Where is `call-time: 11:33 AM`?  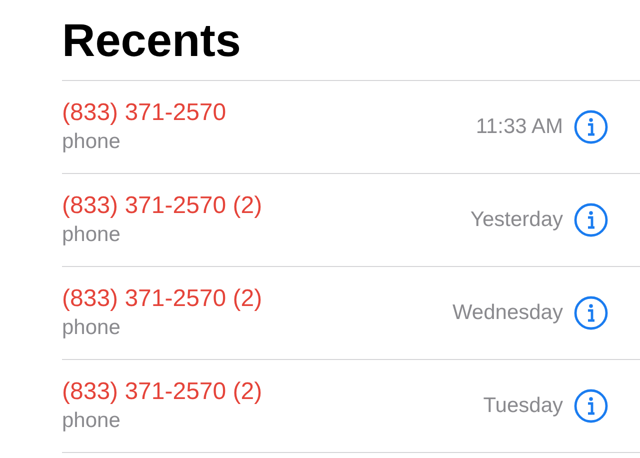 call-time: 11:33 AM is located at coordinates (519, 127).